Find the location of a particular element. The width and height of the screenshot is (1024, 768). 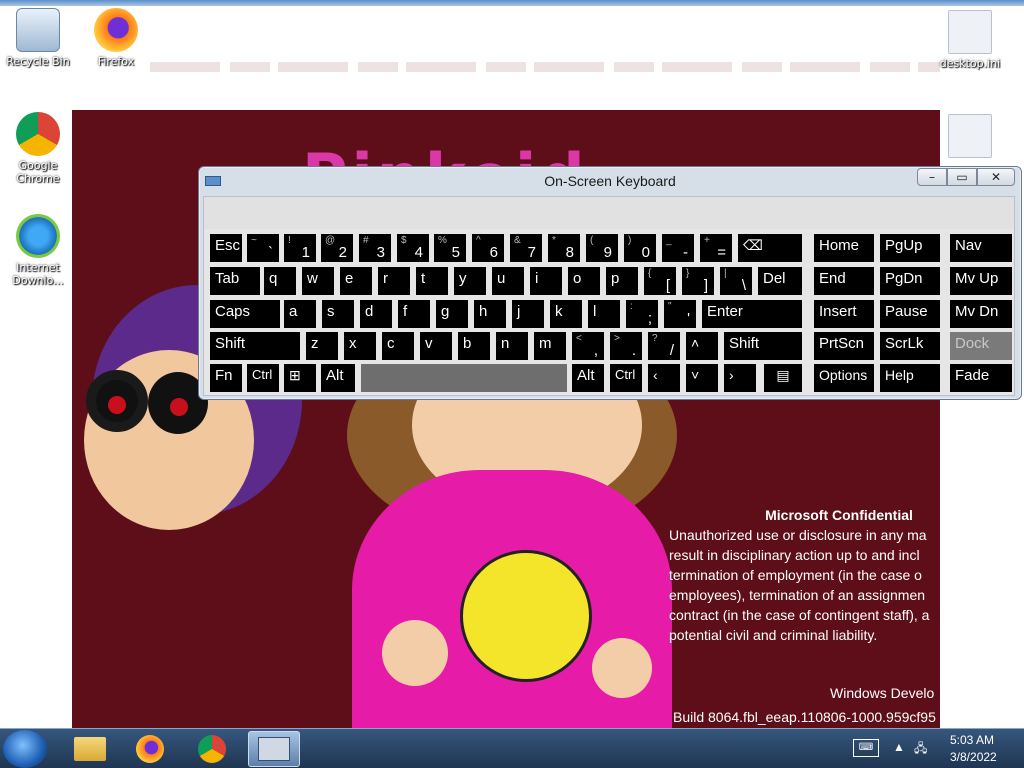

key-quote: " ' is located at coordinates (680, 314).